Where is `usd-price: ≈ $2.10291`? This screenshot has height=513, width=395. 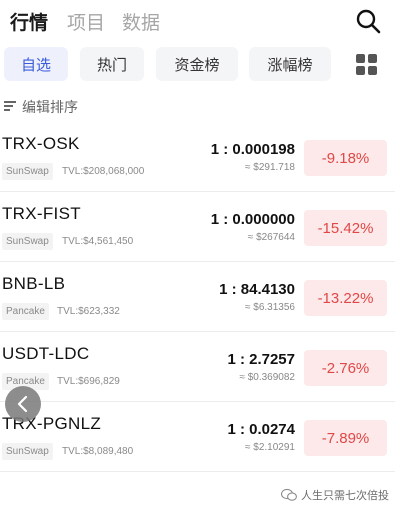
usd-price: ≈ $2.10291 is located at coordinates (270, 447).